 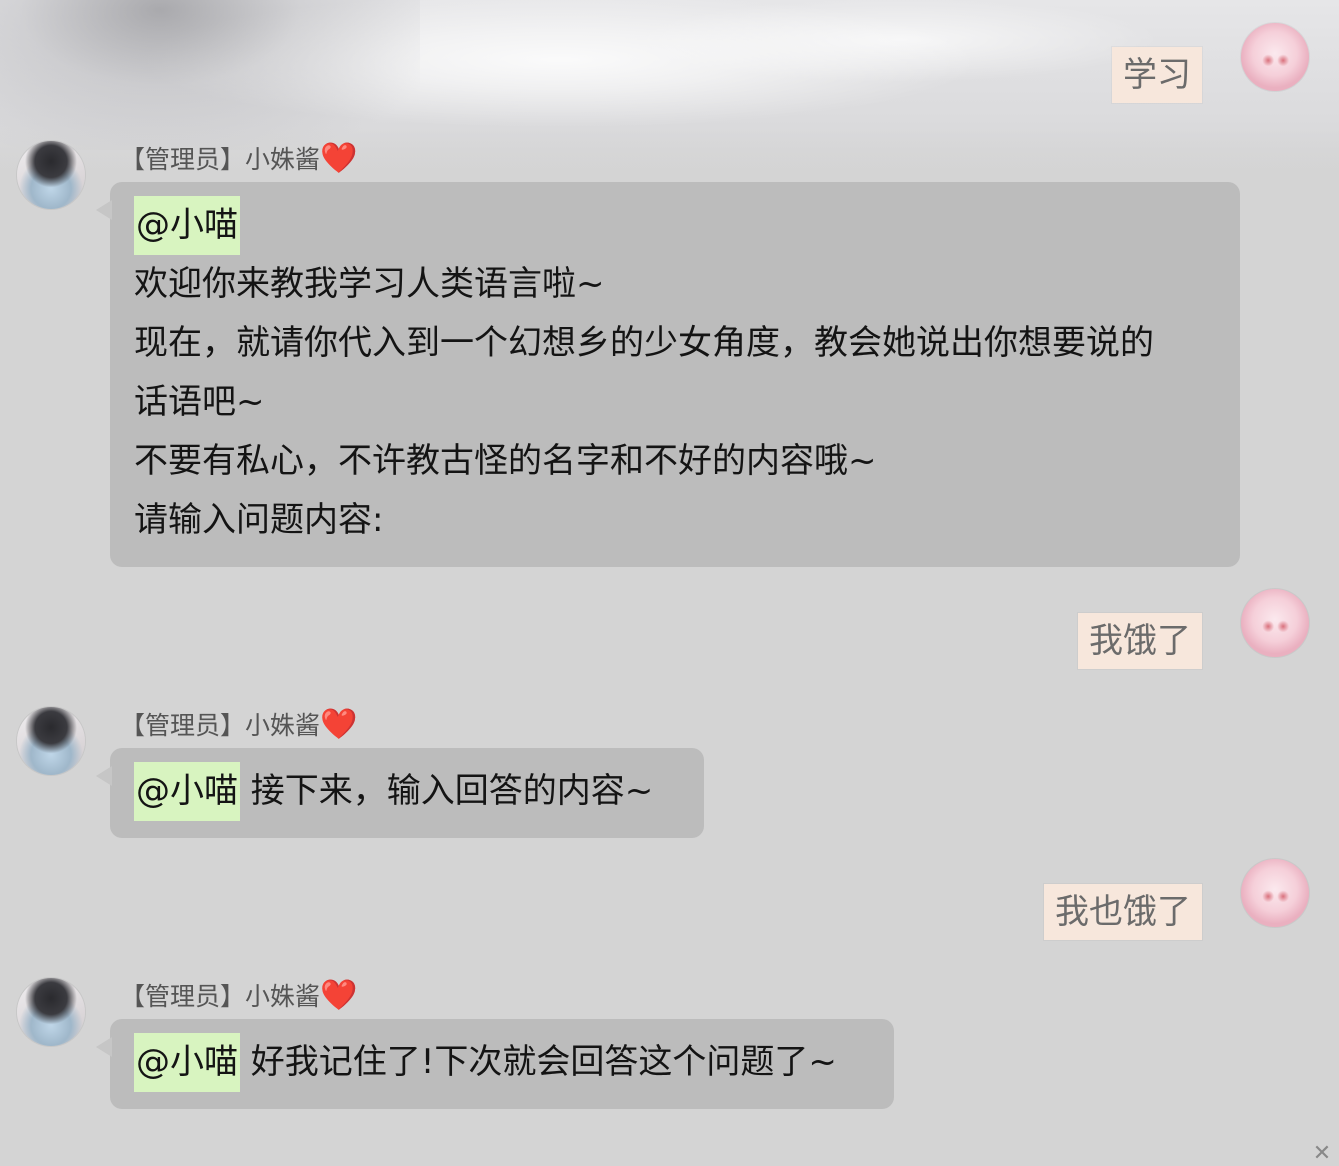 What do you see at coordinates (1140, 641) in the screenshot?
I see `outgoing-message-bubble: 我饿了` at bounding box center [1140, 641].